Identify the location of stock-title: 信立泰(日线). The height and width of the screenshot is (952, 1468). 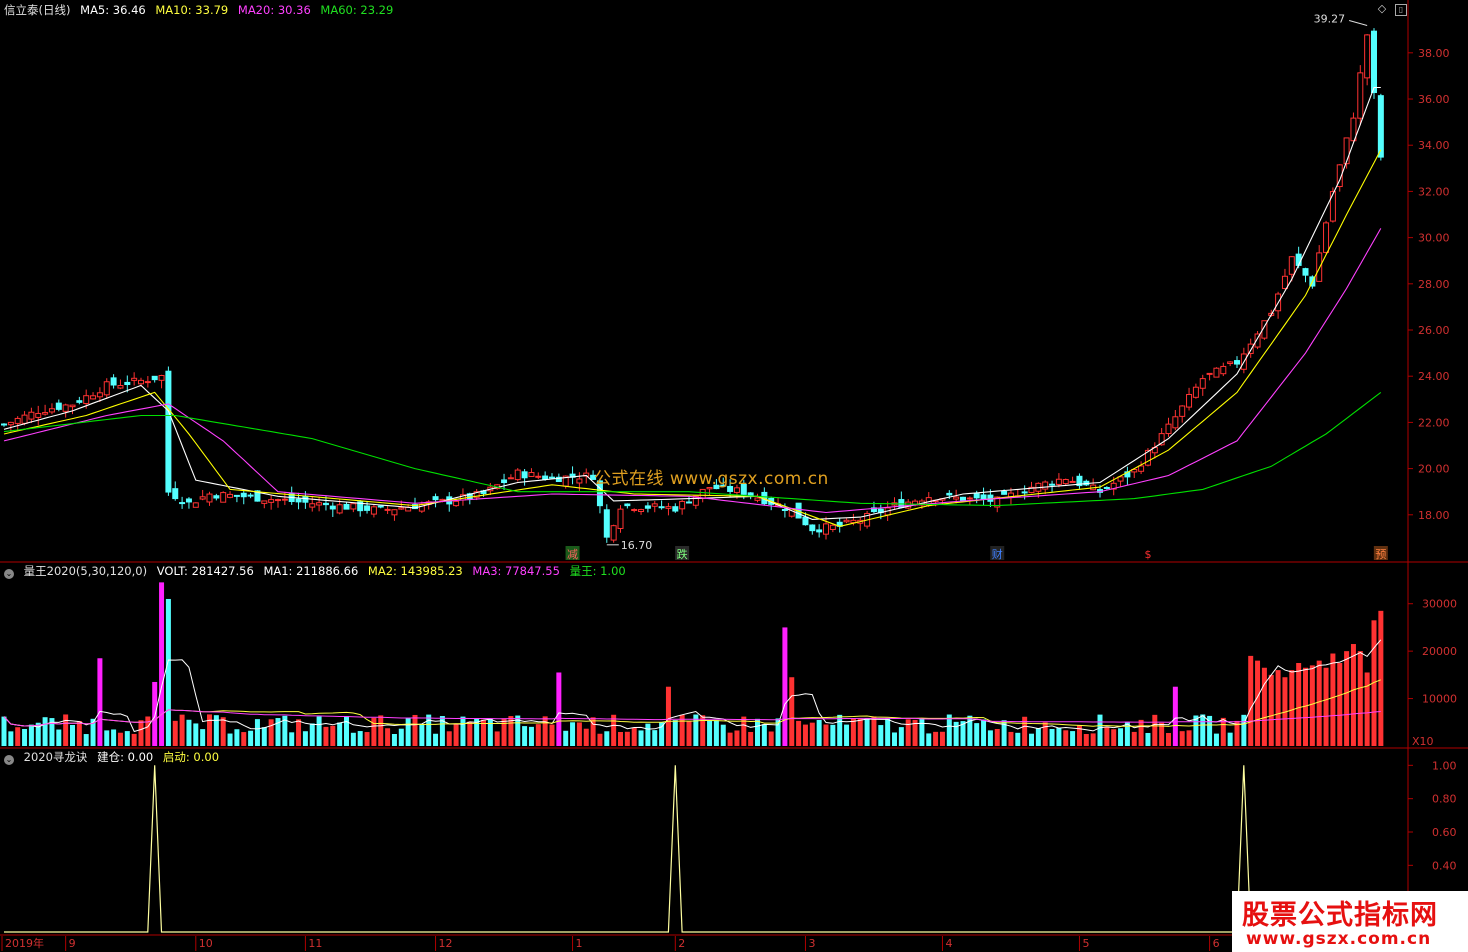
(37, 10).